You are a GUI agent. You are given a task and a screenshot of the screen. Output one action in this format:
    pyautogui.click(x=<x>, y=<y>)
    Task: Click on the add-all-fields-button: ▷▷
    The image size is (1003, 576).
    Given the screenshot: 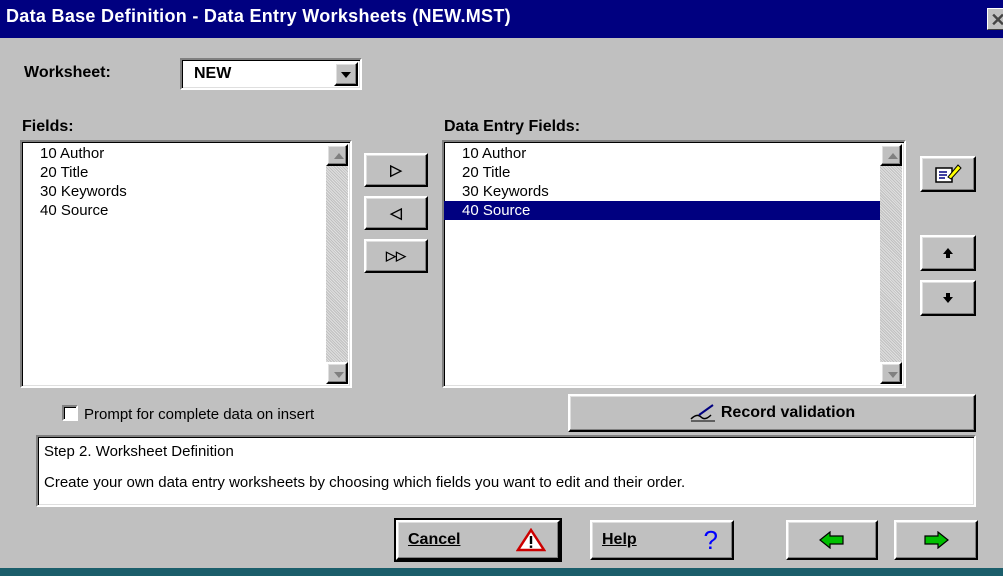 What is the action you would take?
    pyautogui.click(x=396, y=256)
    